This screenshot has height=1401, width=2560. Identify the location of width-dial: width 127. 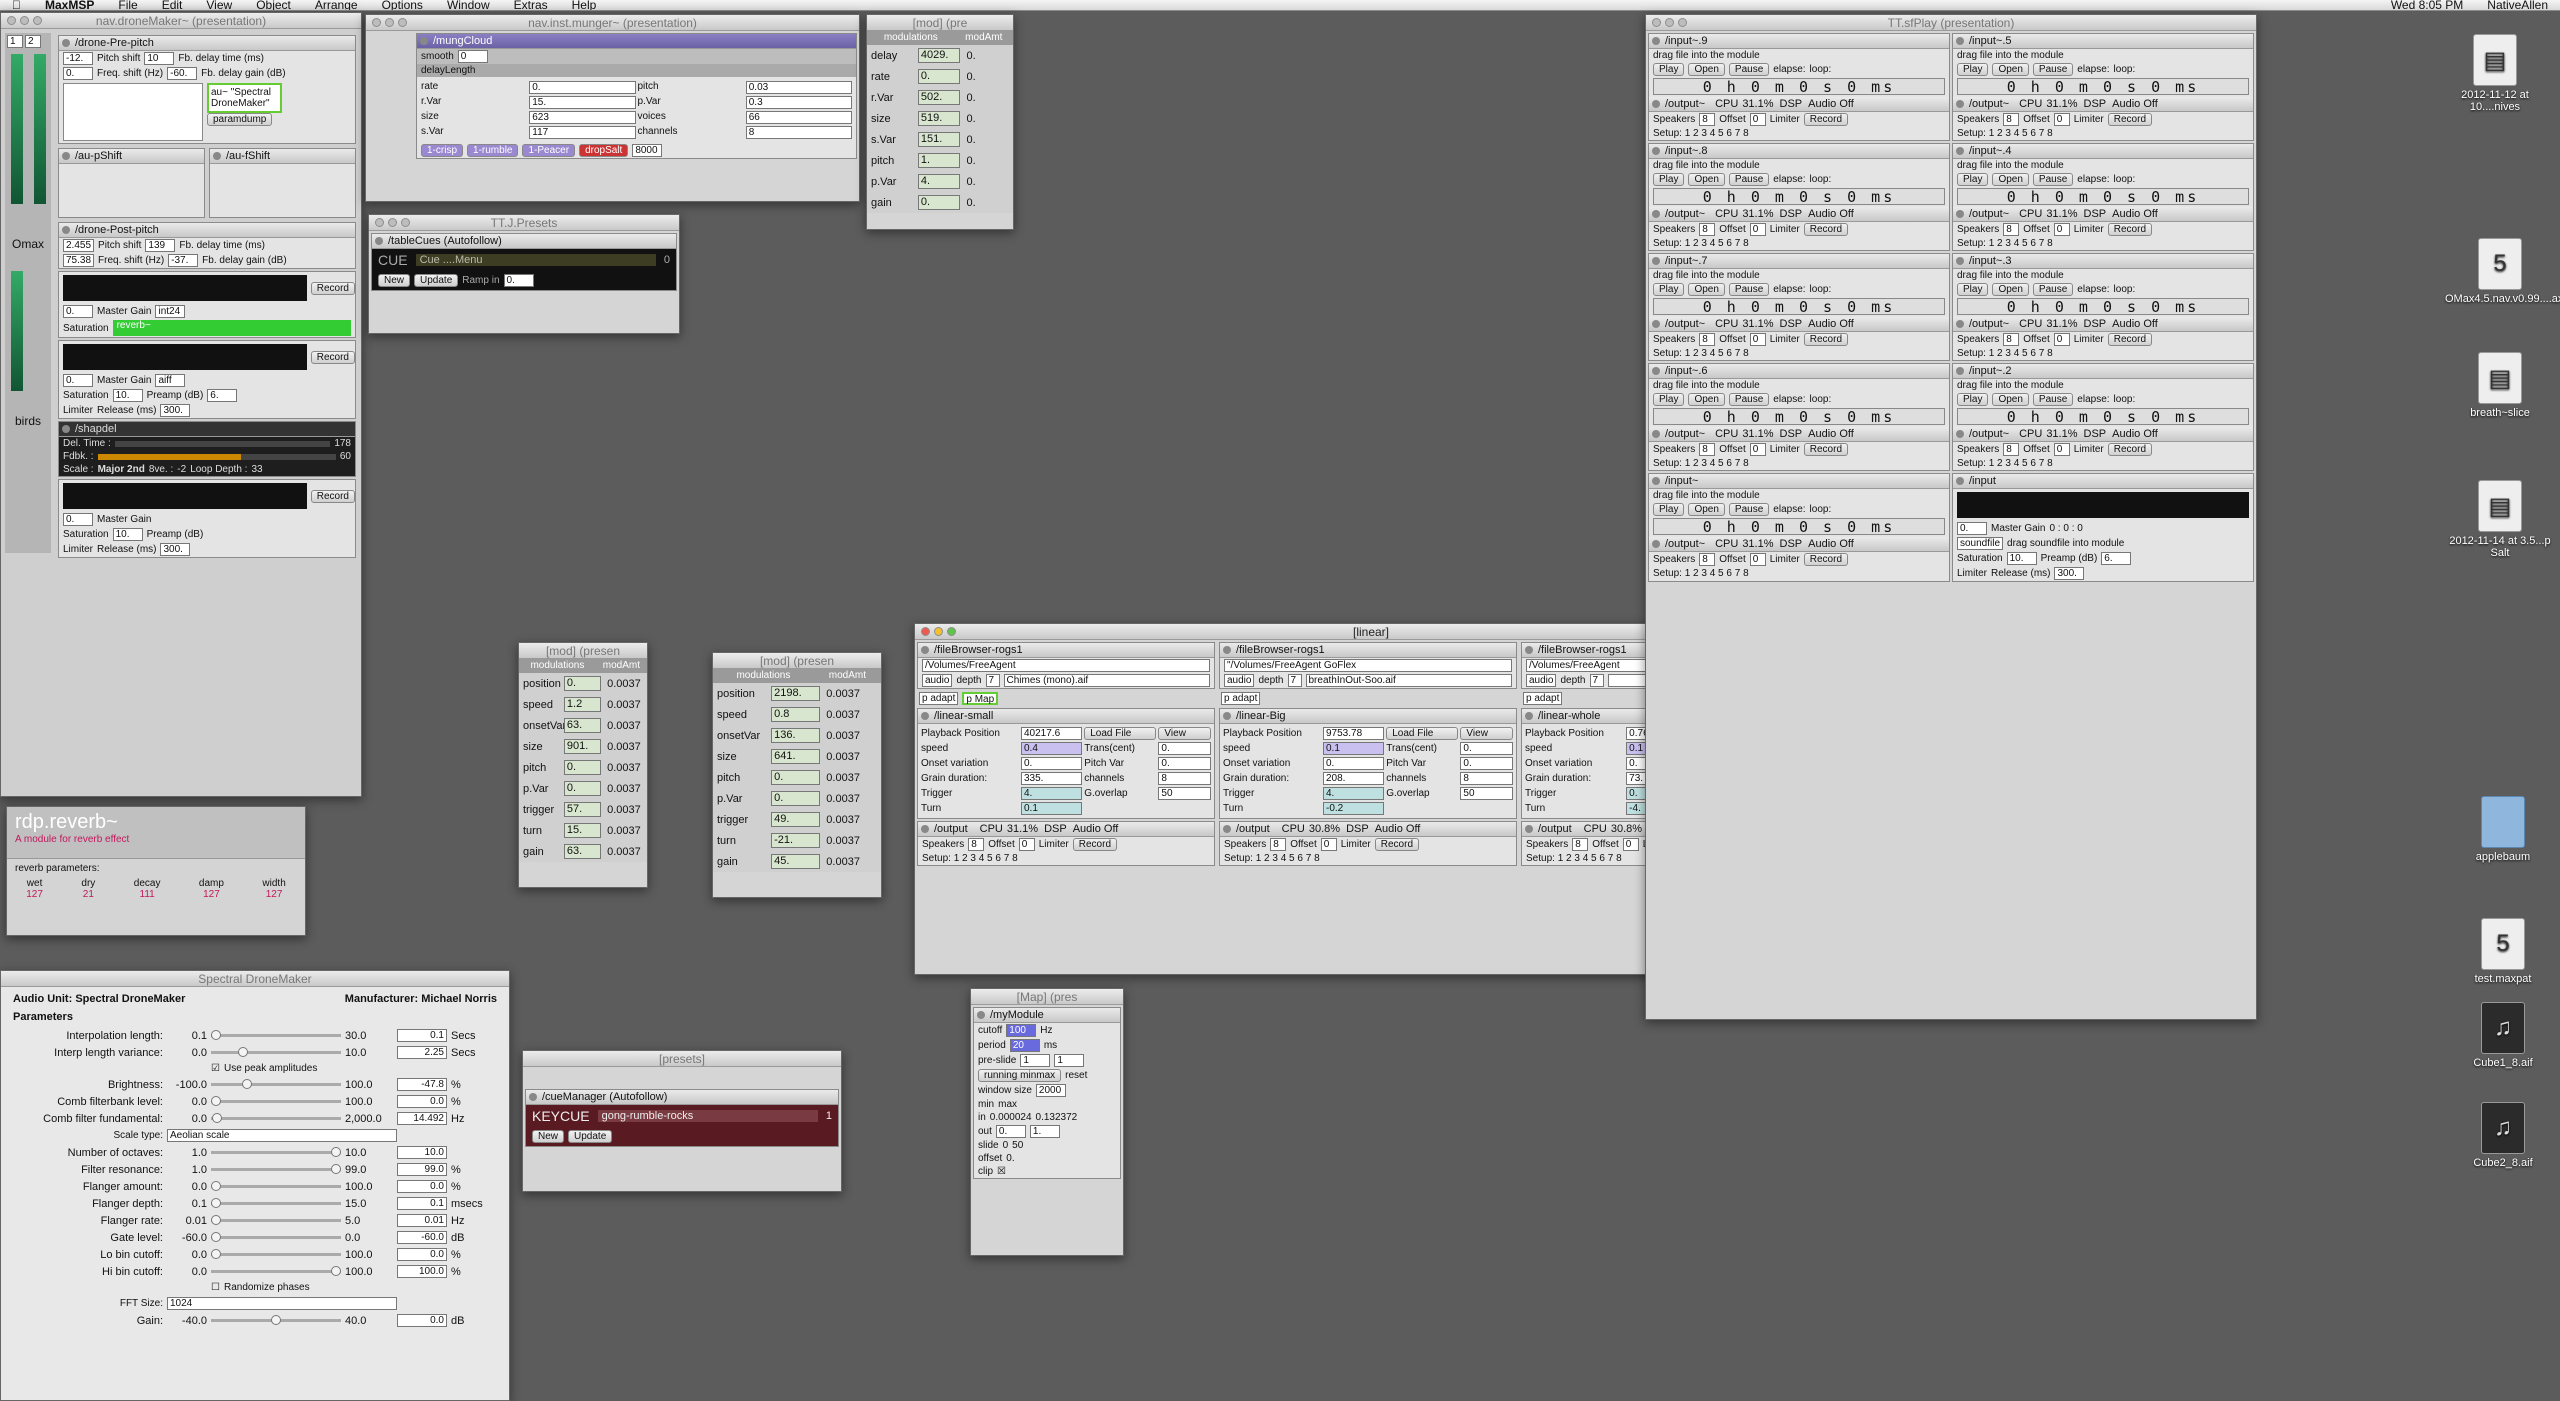
(273, 889).